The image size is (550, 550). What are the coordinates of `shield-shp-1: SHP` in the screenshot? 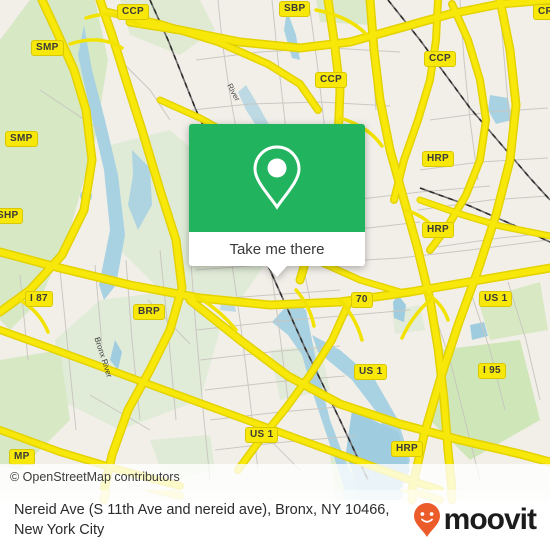 It's located at (12, 216).